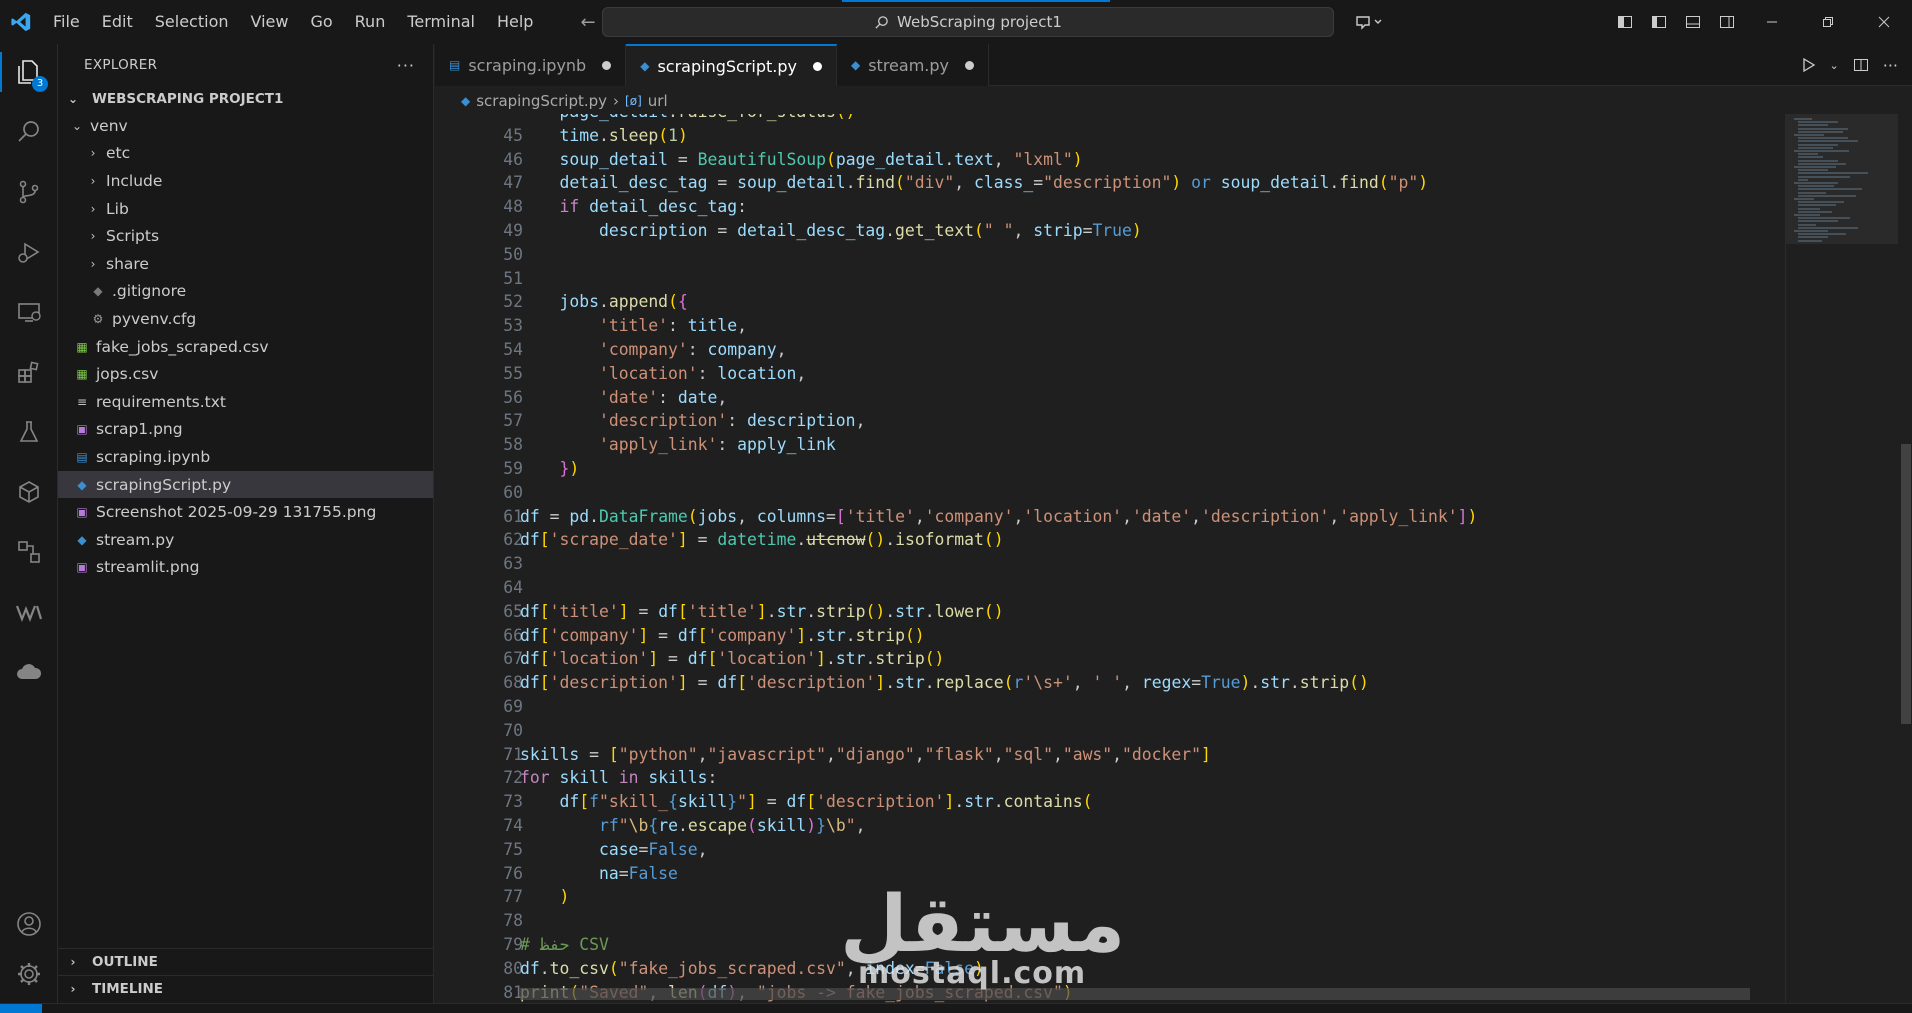  I want to click on close-window-icon, so click(1884, 22).